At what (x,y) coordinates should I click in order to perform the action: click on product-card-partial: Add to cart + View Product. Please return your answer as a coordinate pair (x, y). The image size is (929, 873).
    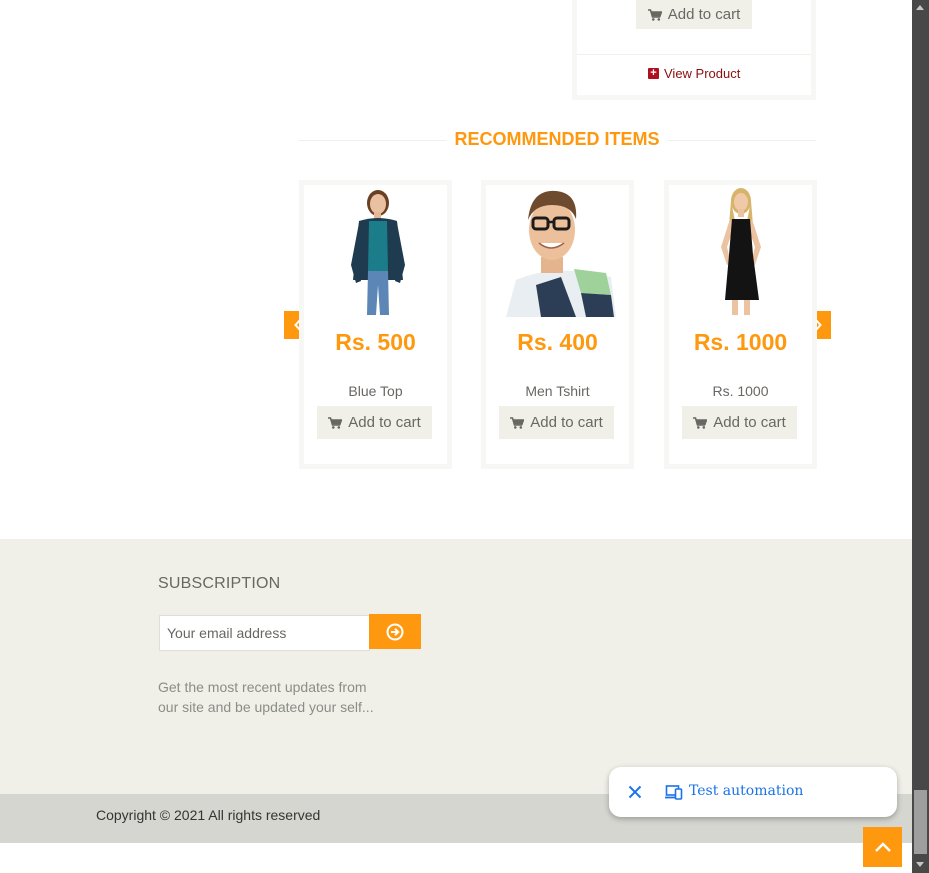
    Looking at the image, I should click on (694, 50).